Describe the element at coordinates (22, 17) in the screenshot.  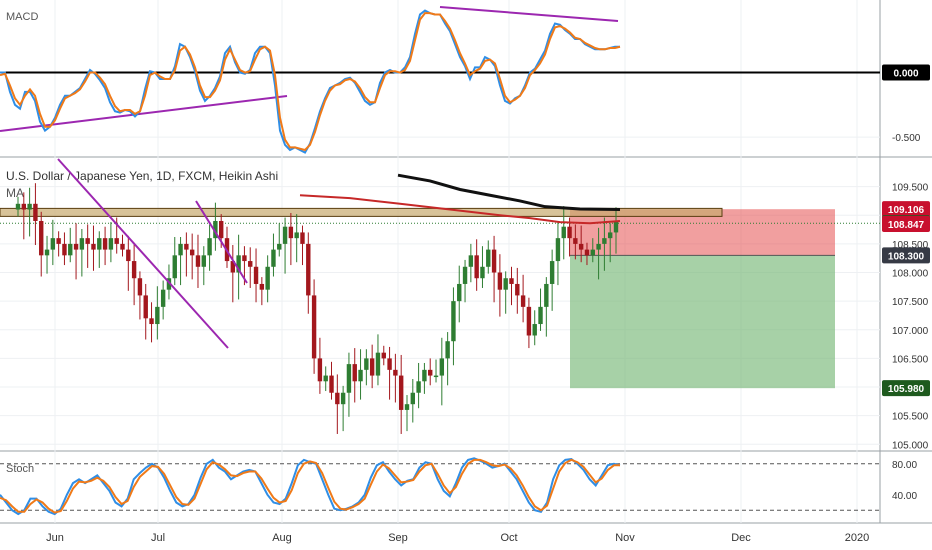
I see `macd-label: MACD` at that location.